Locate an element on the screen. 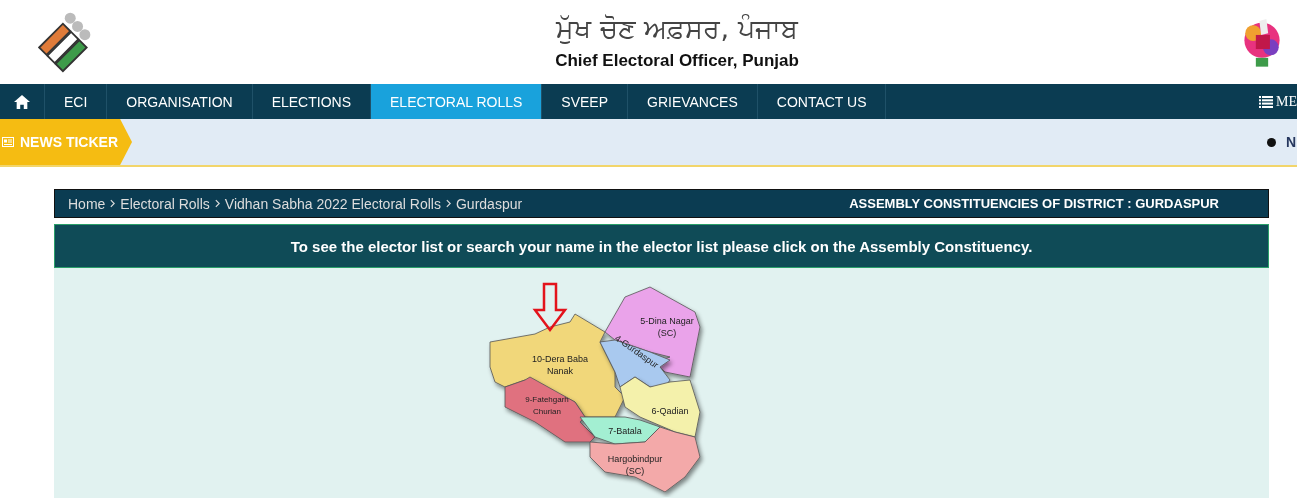 This screenshot has width=1297, height=503. site-subtitle: Chief Electoral Officer, Punjab is located at coordinates (677, 61).